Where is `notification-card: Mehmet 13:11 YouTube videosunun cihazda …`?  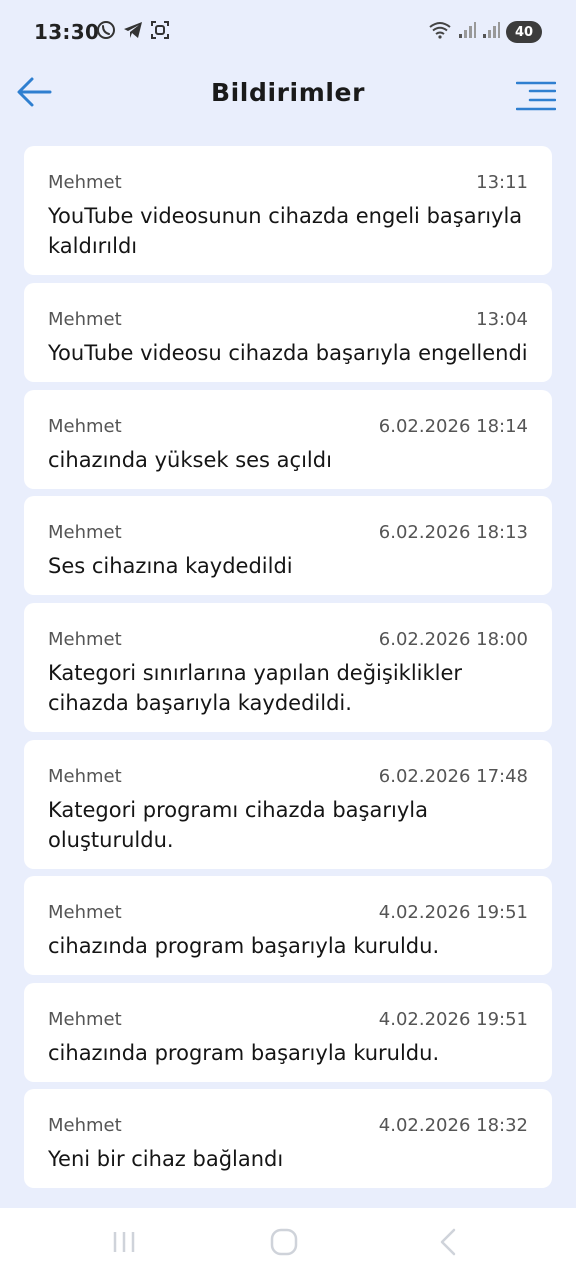
notification-card: Mehmet 13:11 YouTube videosunun cihazda … is located at coordinates (288, 210).